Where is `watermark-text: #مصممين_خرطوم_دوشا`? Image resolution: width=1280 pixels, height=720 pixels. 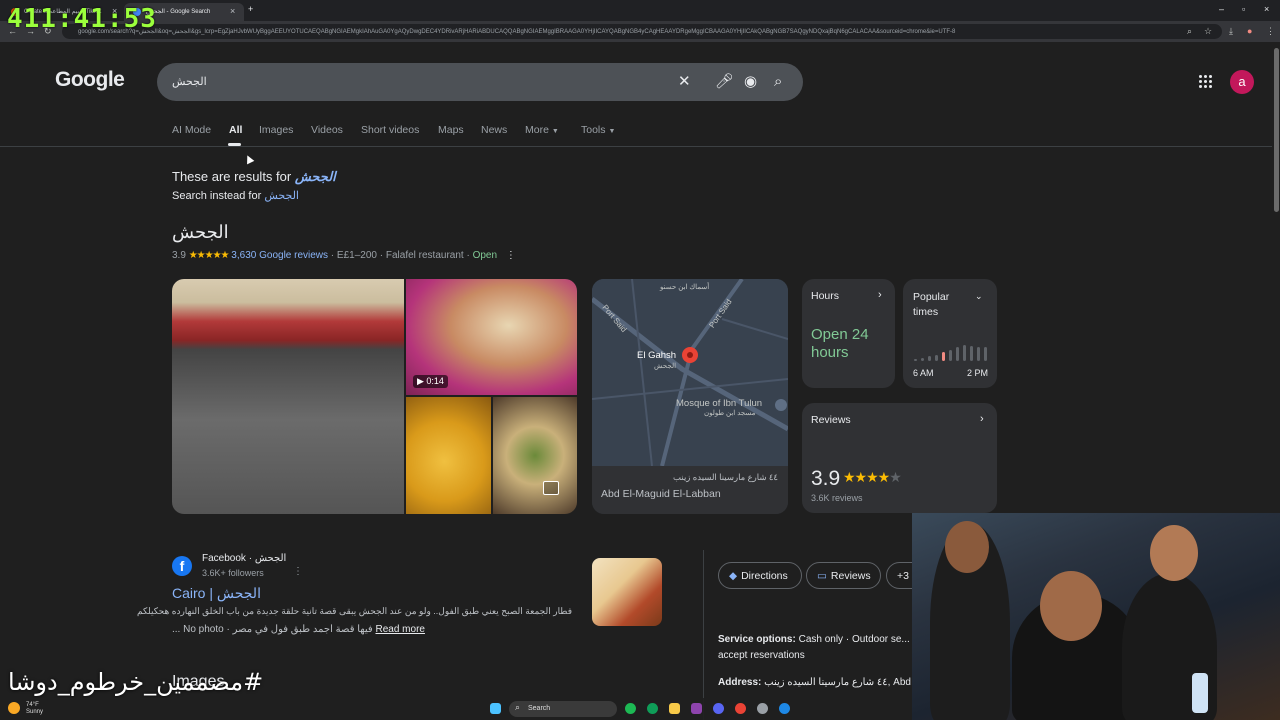
watermark-text: #مصممين_خرطوم_دوشا is located at coordinates (136, 682).